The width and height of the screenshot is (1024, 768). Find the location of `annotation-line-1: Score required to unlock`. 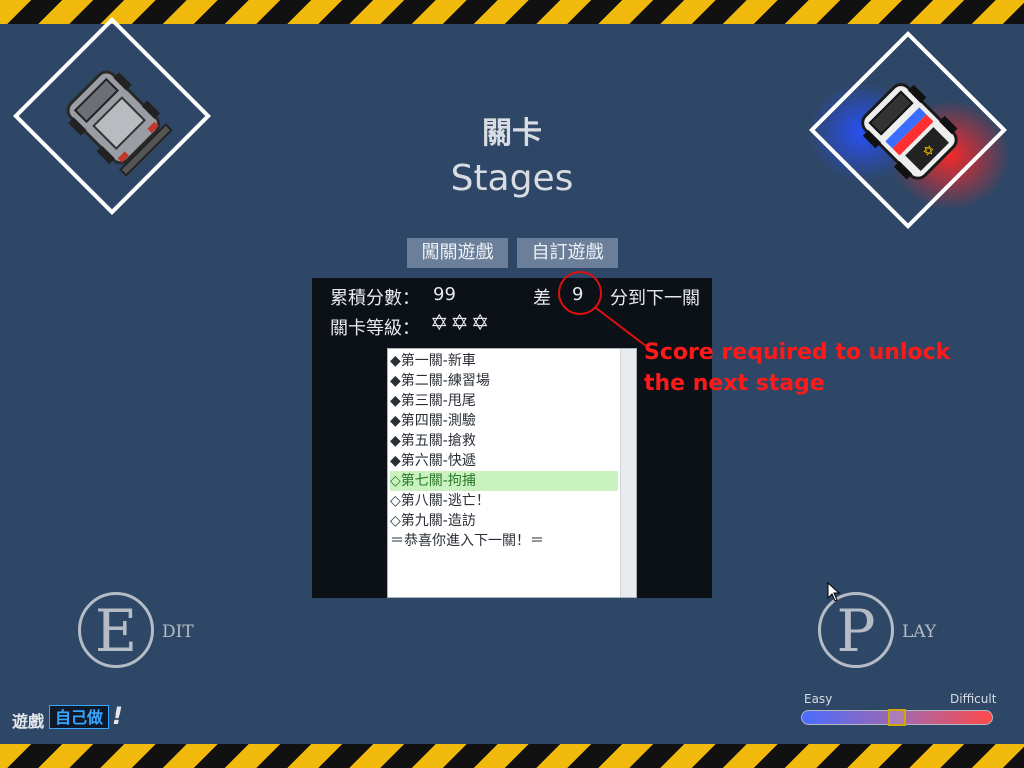

annotation-line-1: Score required to unlock is located at coordinates (797, 352).